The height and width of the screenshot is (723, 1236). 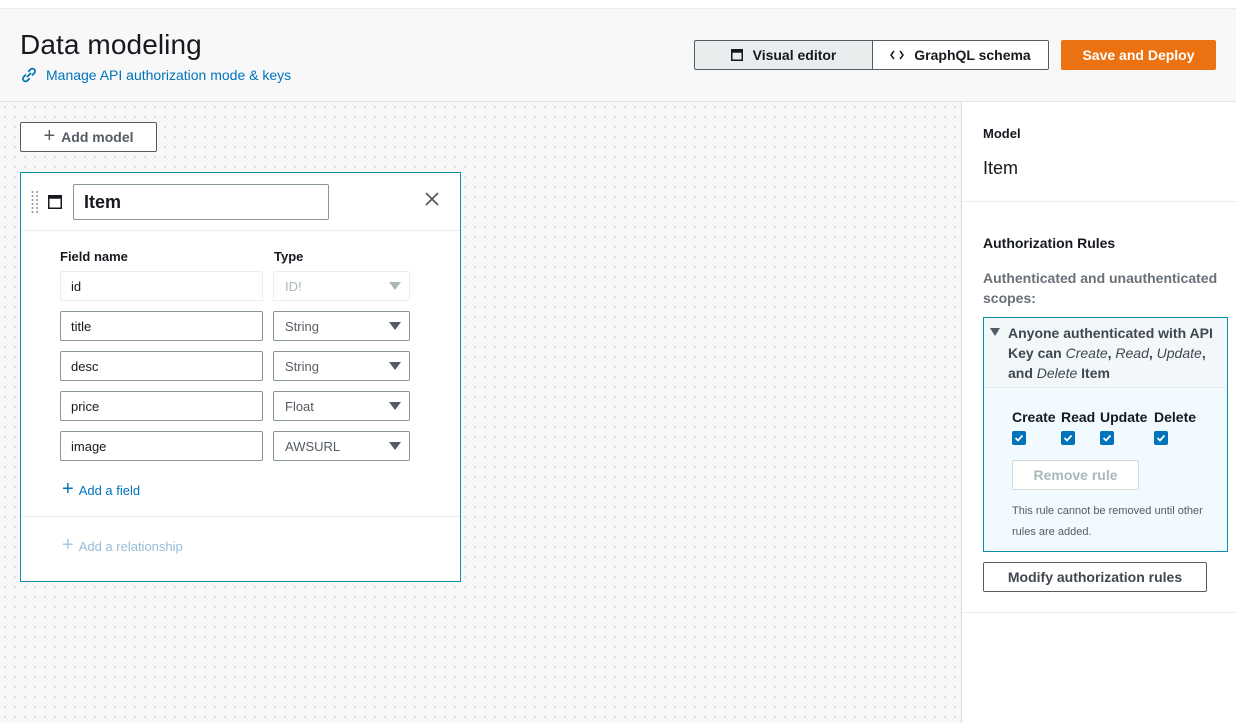 I want to click on drag-handle-icon, so click(x=35, y=202).